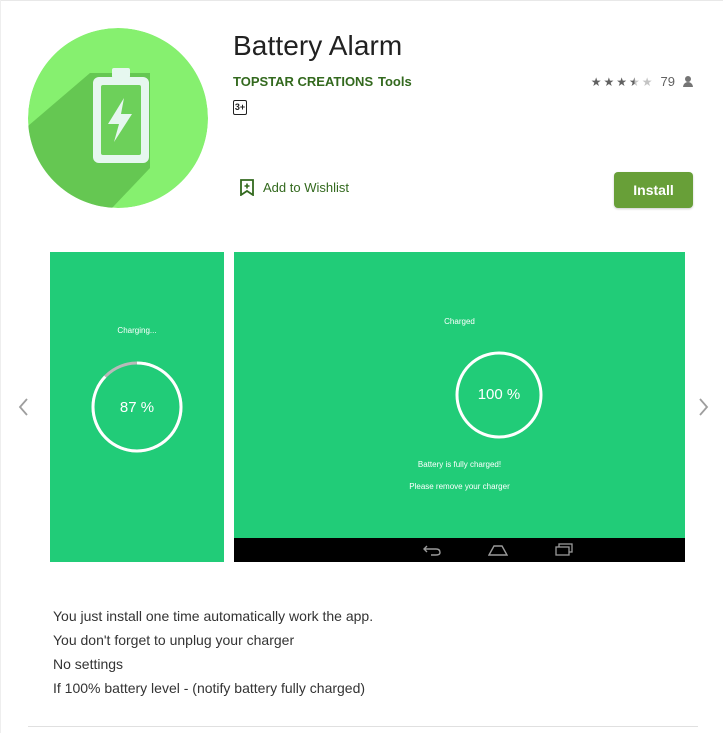 The image size is (723, 733). Describe the element at coordinates (653, 190) in the screenshot. I see `install-button: Install` at that location.